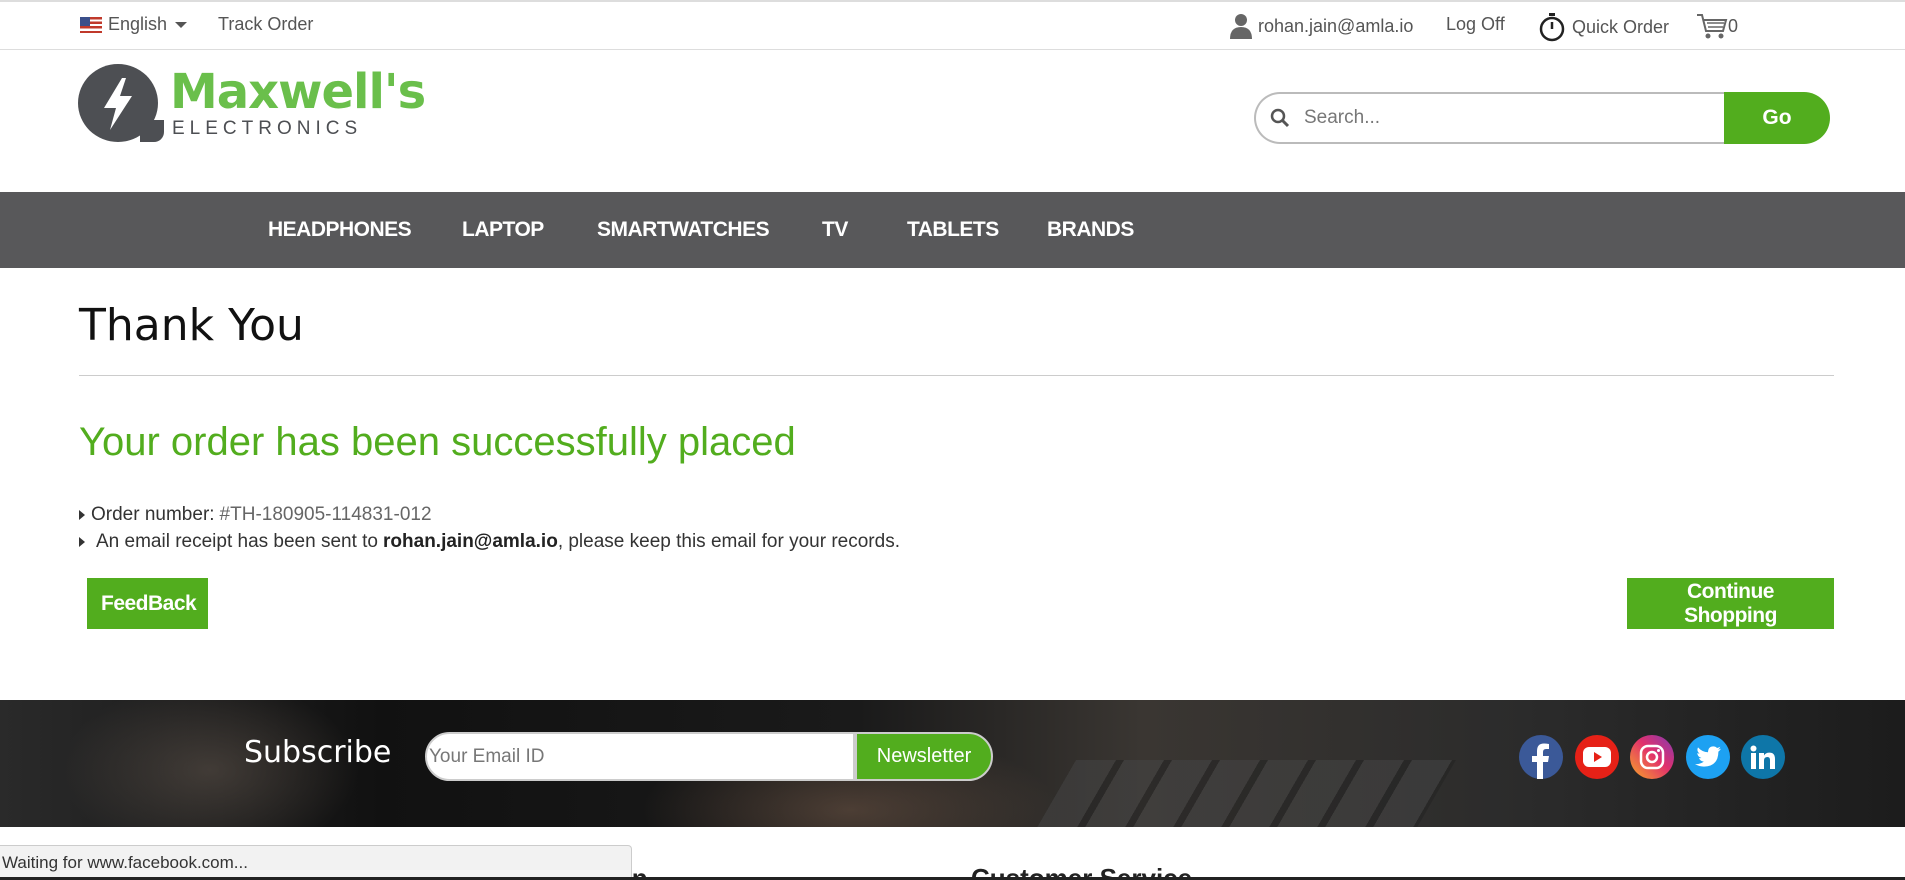  Describe the element at coordinates (956, 375) in the screenshot. I see `title-divider` at that location.